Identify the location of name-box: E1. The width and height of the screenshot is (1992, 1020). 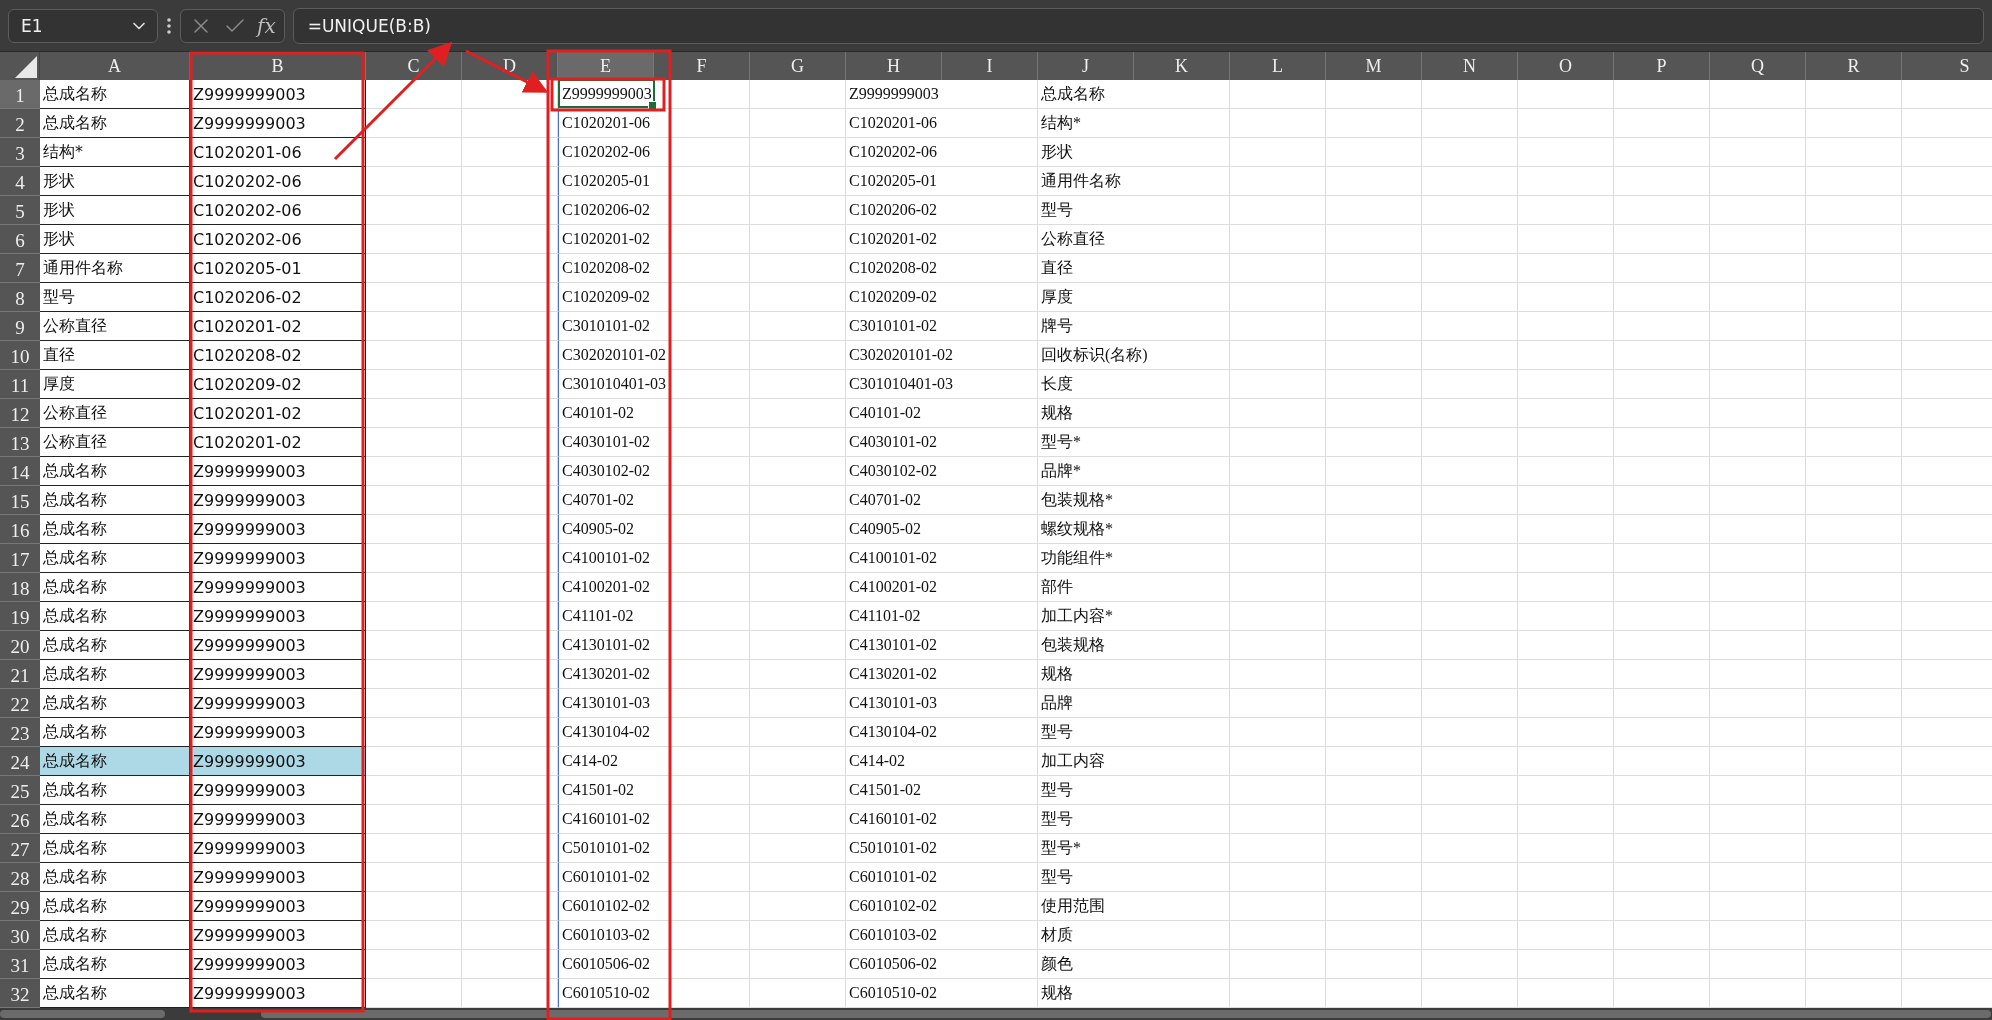
(83, 25).